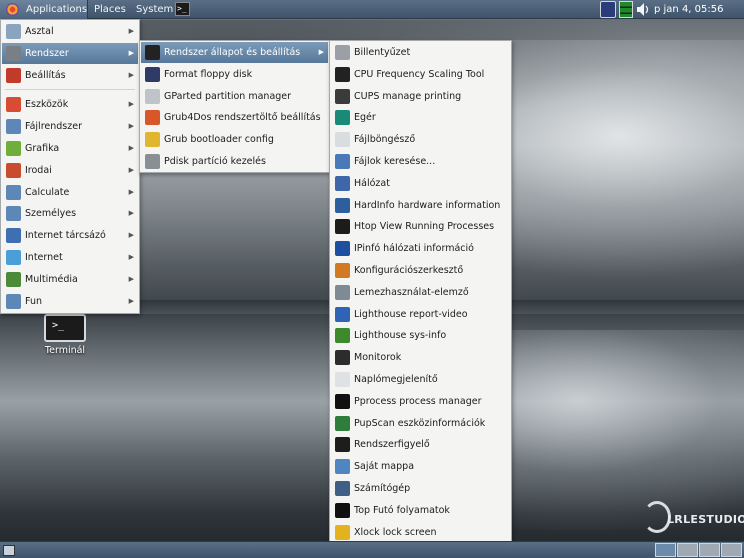 The width and height of the screenshot is (744, 558). Describe the element at coordinates (70, 170) in the screenshot. I see `menu-item-office: Irodai ▶` at that location.